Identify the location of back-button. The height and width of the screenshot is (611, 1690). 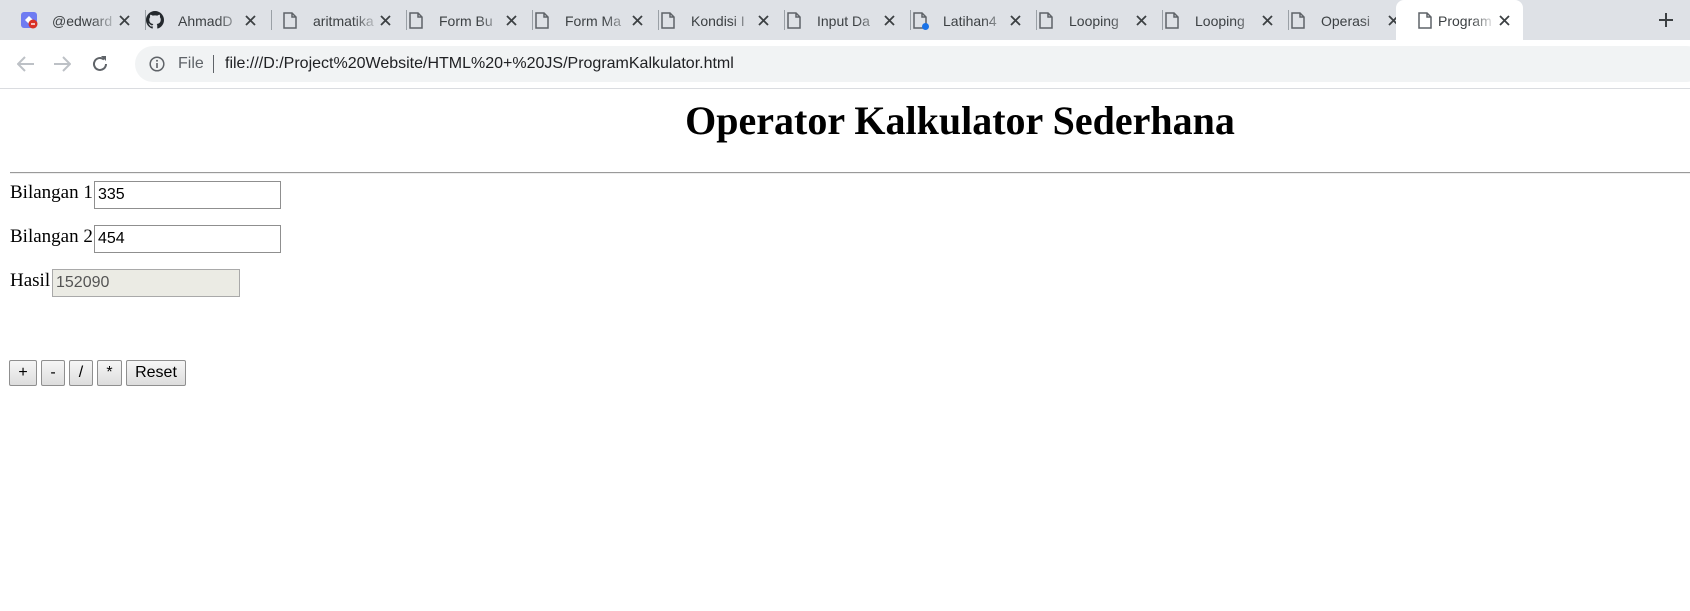
(26, 64).